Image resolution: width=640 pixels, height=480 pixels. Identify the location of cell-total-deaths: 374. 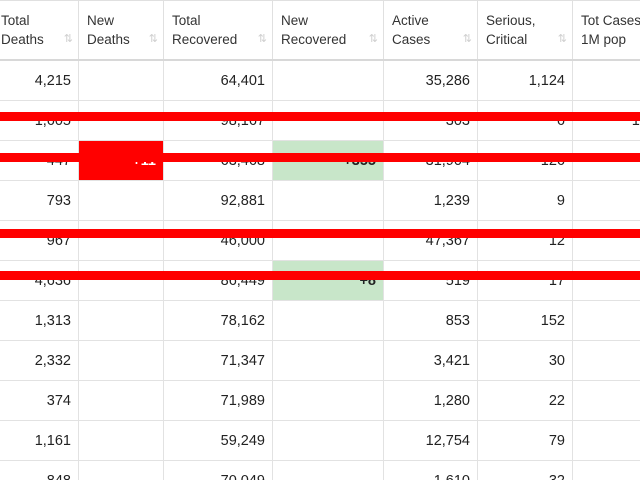
(39, 400).